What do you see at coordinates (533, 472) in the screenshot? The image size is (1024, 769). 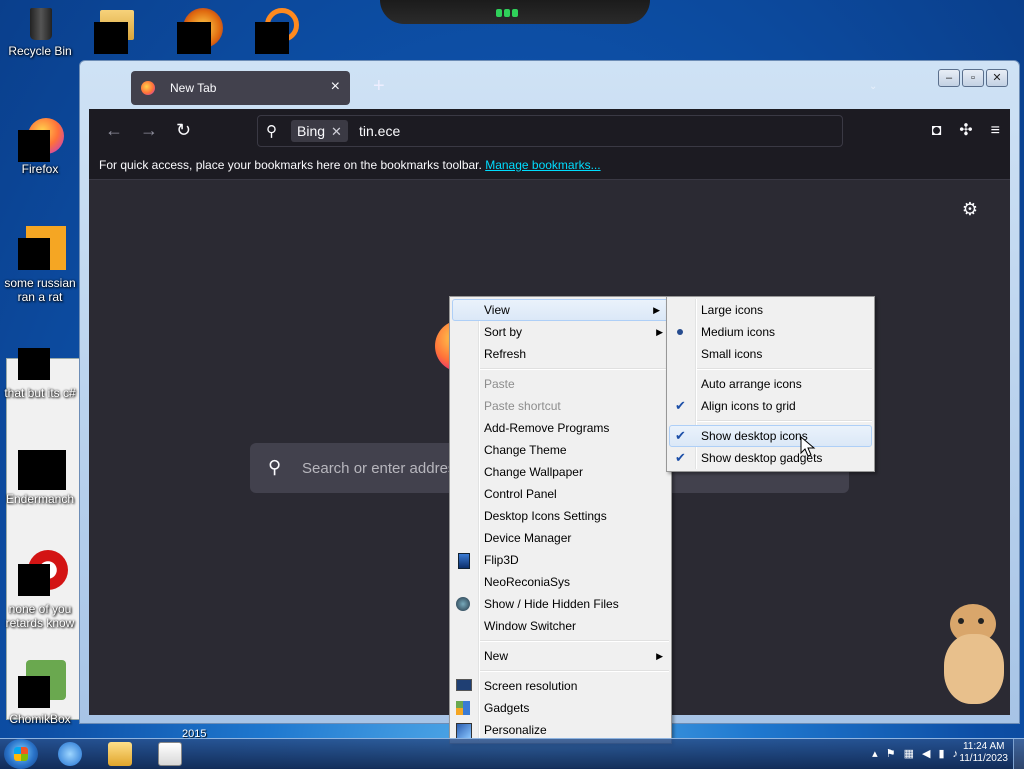 I see `menu-item-label: Change Wallpaper` at bounding box center [533, 472].